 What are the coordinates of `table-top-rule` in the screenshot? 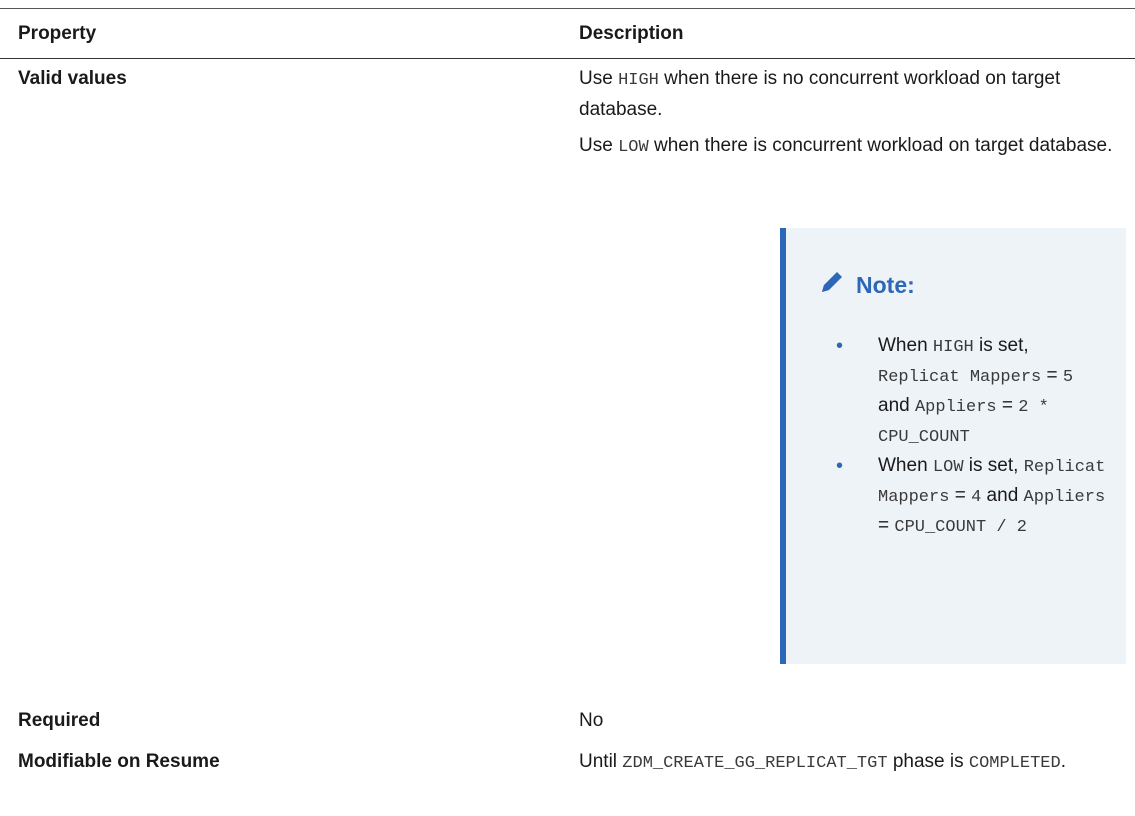 It's located at (567, 8).